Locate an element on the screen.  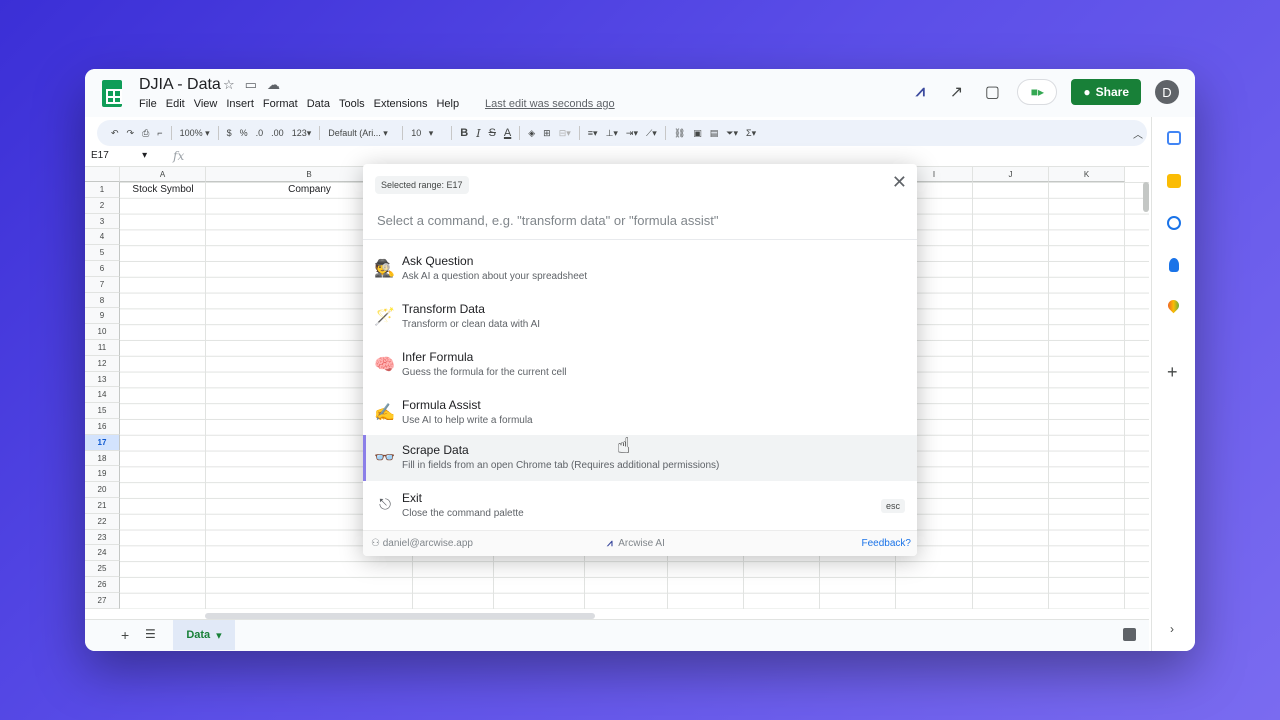
zoom-select: 100% ▾ is located at coordinates (195, 133).